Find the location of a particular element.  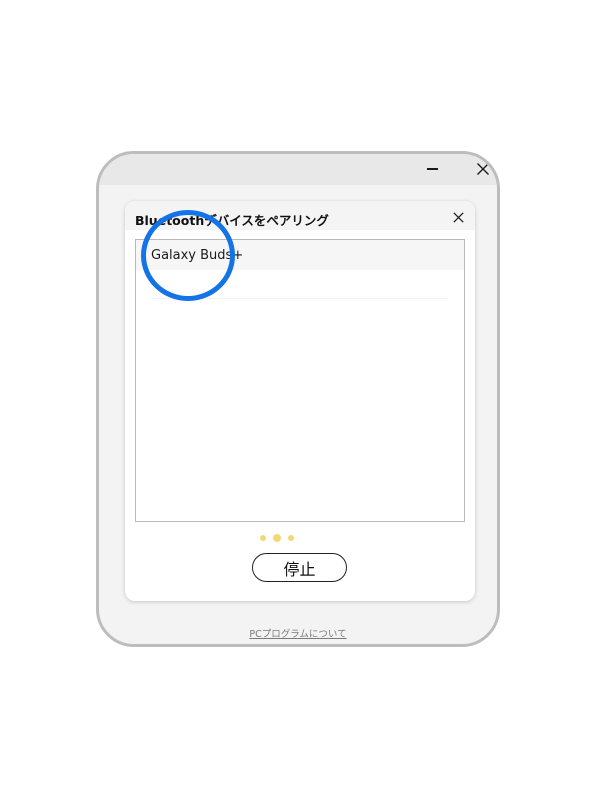

list-divider is located at coordinates (300, 298).